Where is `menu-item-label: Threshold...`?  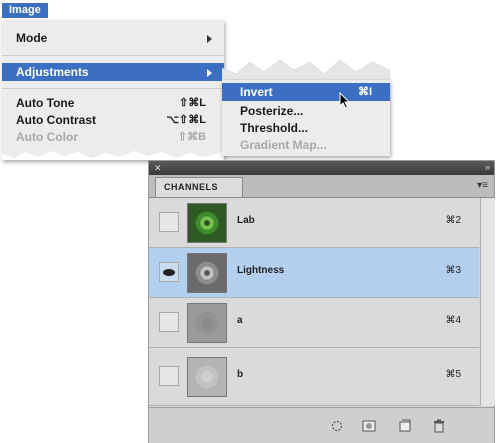 menu-item-label: Threshold... is located at coordinates (274, 128).